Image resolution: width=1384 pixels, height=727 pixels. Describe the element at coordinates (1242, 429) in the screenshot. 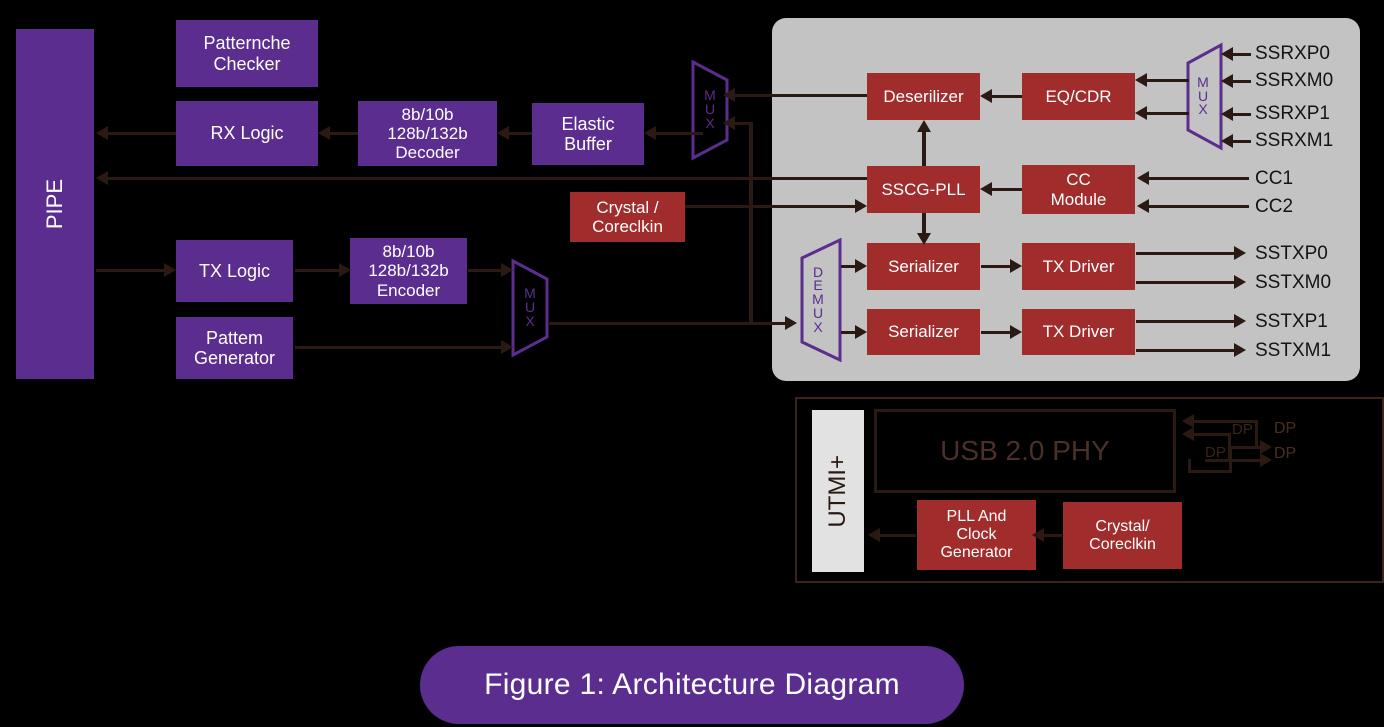

I see `dp-inner-label-1: DP` at that location.